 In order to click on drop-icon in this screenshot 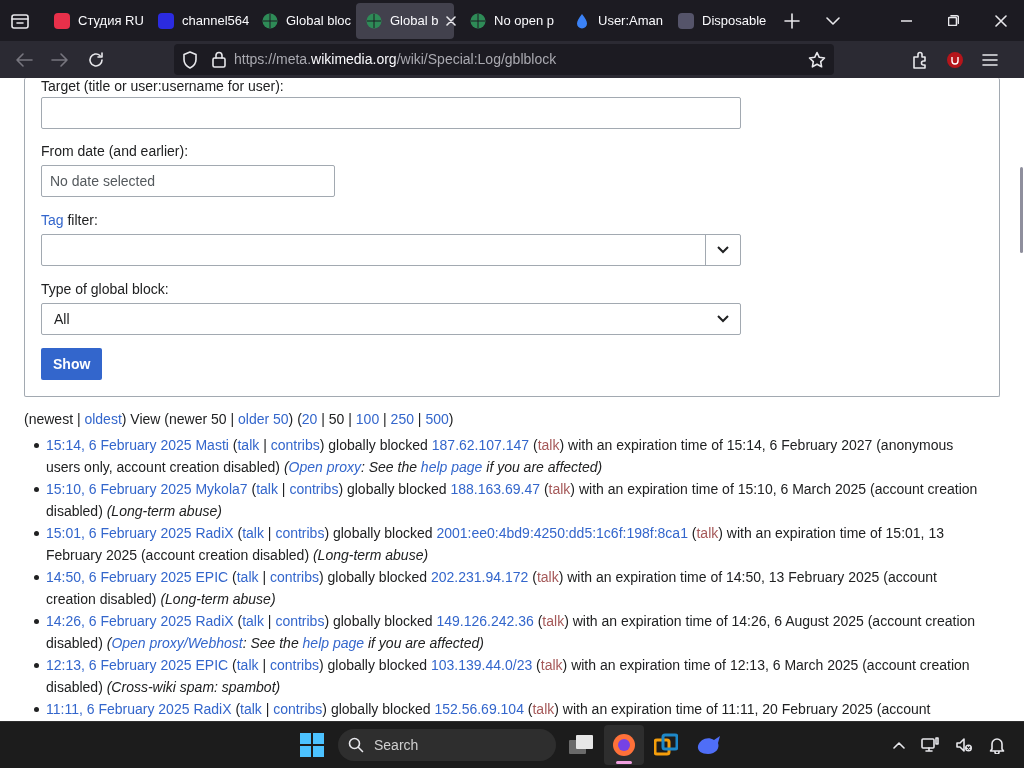, I will do `click(582, 20)`.